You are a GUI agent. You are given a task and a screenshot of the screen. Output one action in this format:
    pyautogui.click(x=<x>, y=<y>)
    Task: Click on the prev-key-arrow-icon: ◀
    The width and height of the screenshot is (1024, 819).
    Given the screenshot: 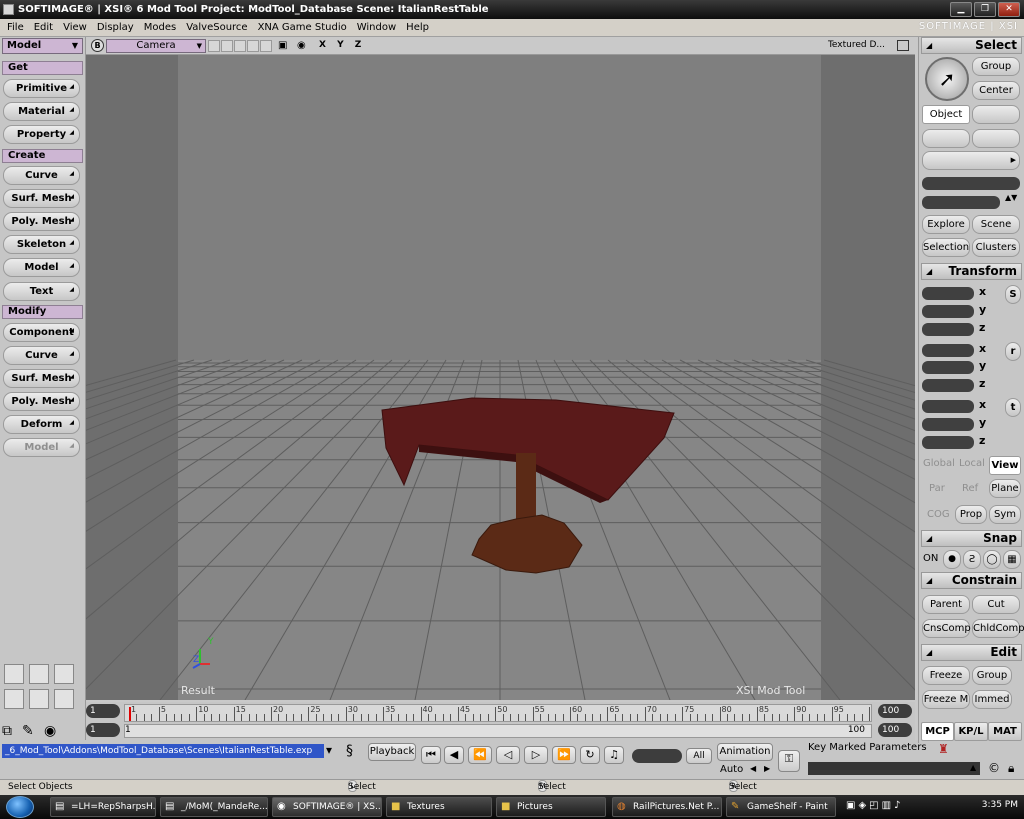 What is the action you would take?
    pyautogui.click(x=753, y=768)
    